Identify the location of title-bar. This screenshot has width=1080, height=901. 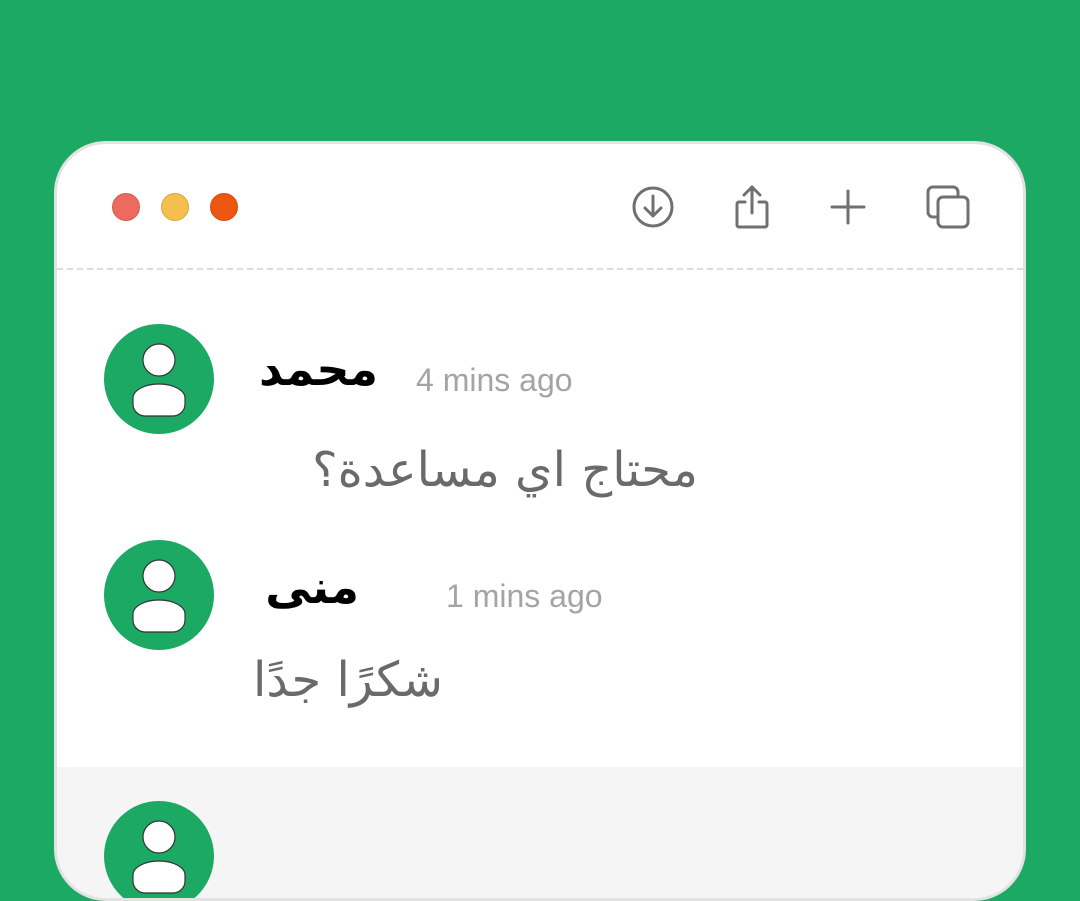
(540, 207).